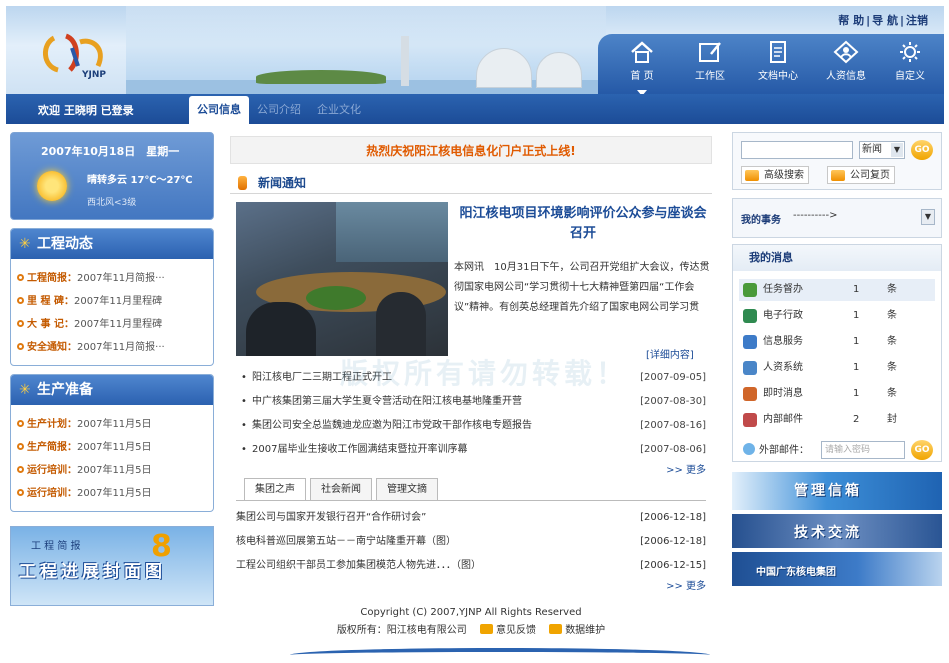 The width and height of the screenshot is (949, 663). I want to click on tab-group-voice: 集团之声, so click(275, 489).